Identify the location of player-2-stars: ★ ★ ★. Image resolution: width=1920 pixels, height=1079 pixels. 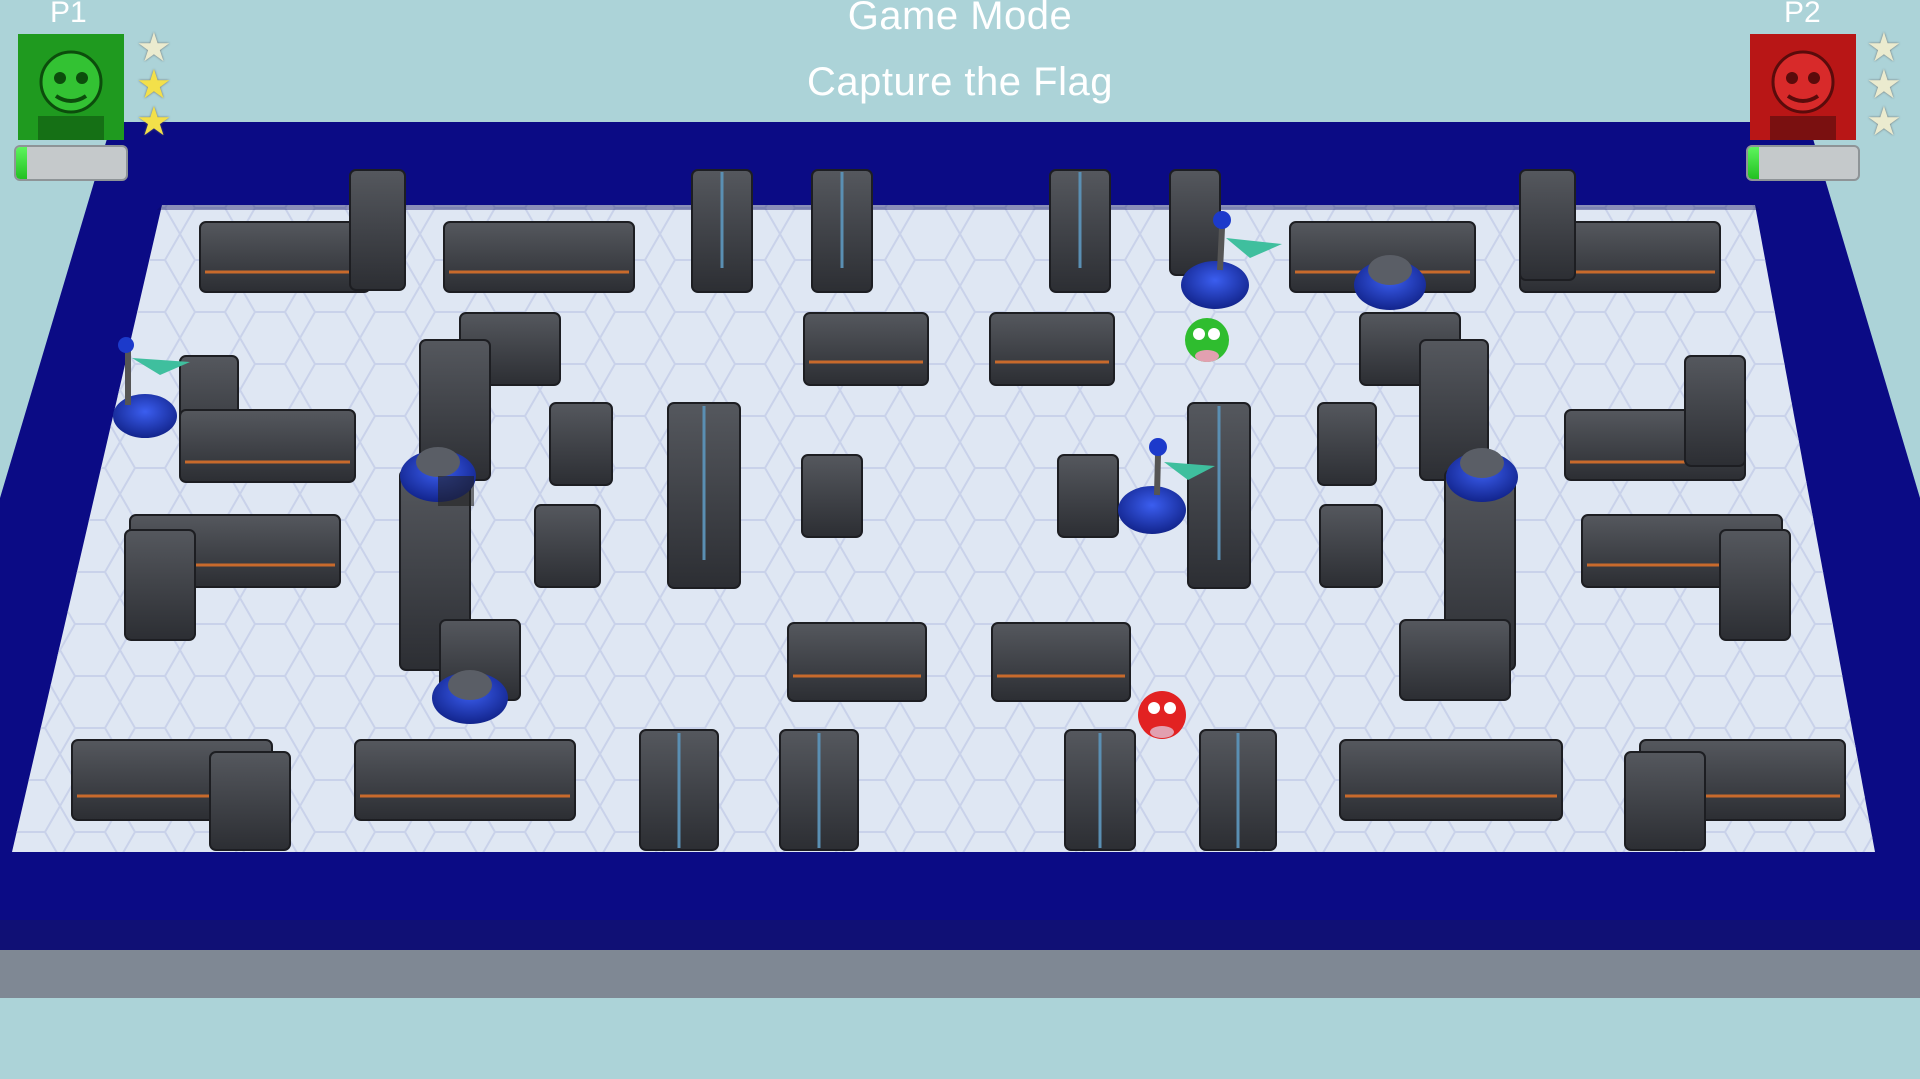
(1887, 85).